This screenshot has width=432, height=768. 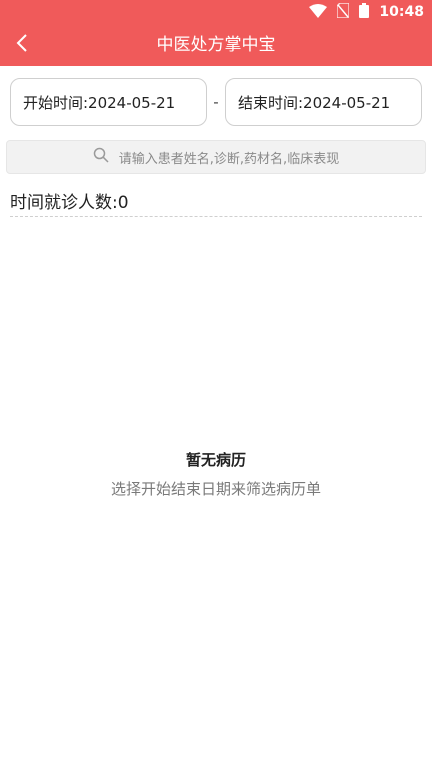 What do you see at coordinates (343, 11) in the screenshot?
I see `no-sim-icon` at bounding box center [343, 11].